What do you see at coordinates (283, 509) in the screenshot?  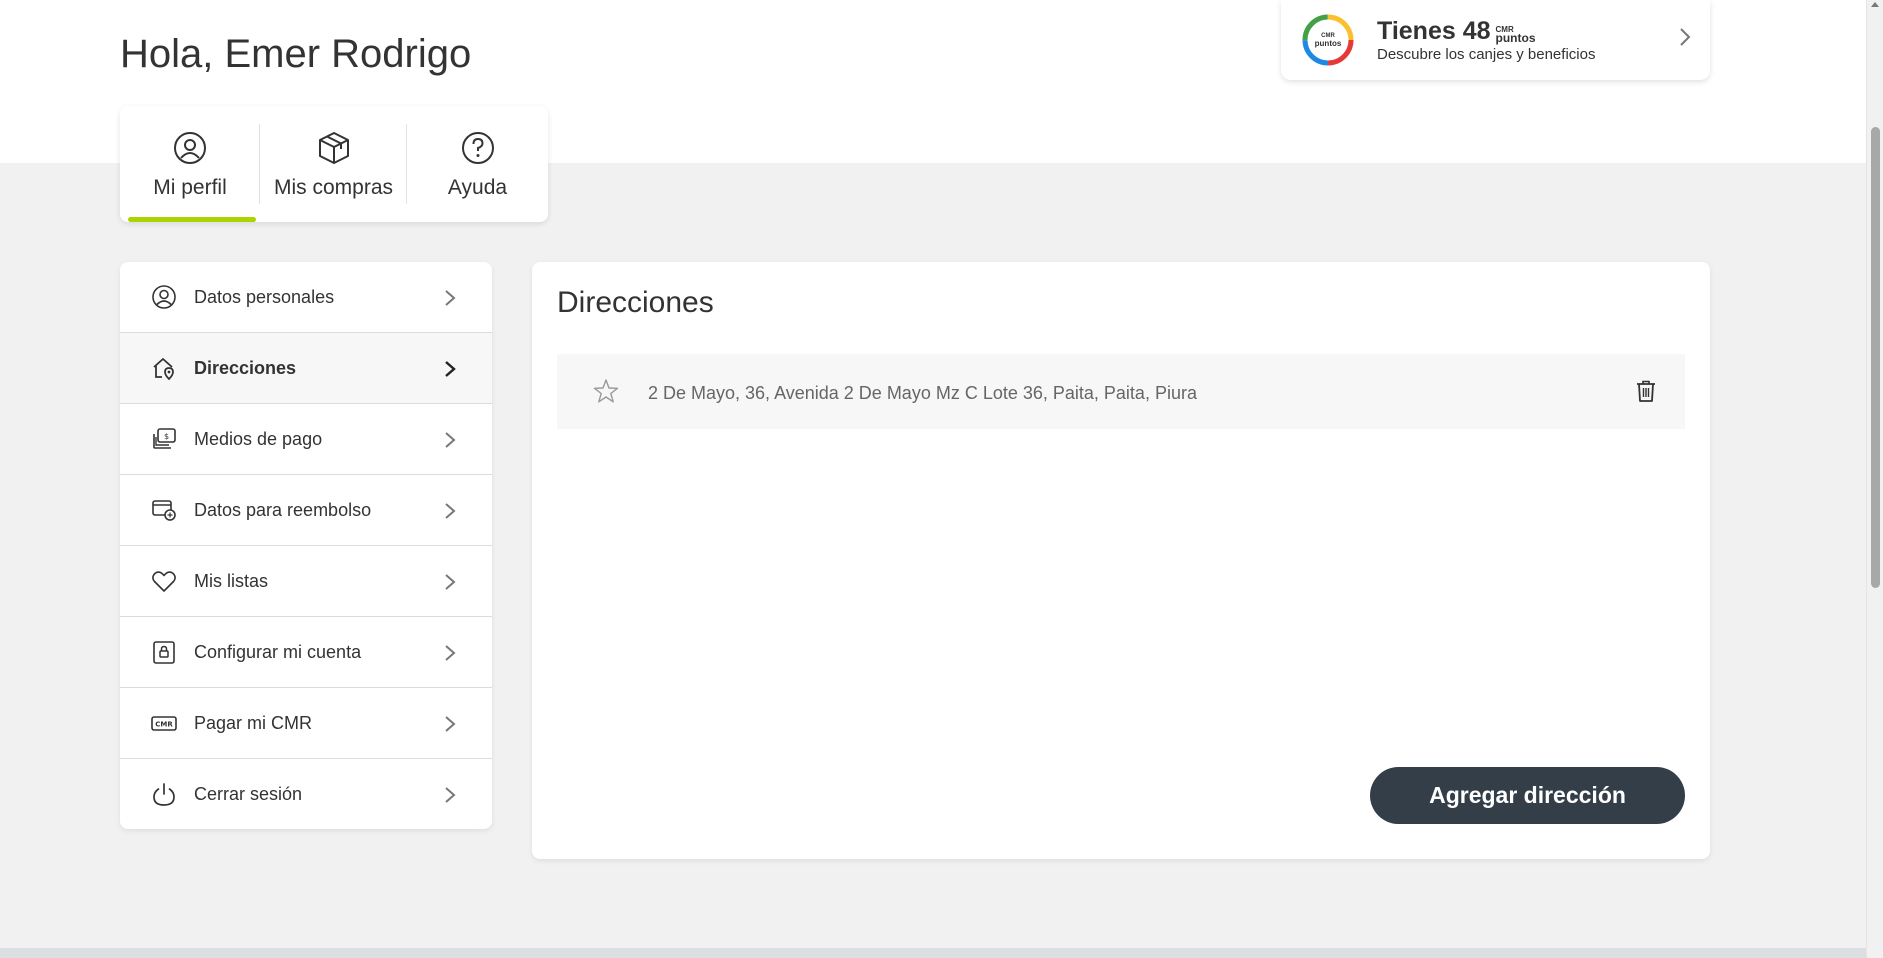 I see `sidebar-item-label: Datos para reembolso` at bounding box center [283, 509].